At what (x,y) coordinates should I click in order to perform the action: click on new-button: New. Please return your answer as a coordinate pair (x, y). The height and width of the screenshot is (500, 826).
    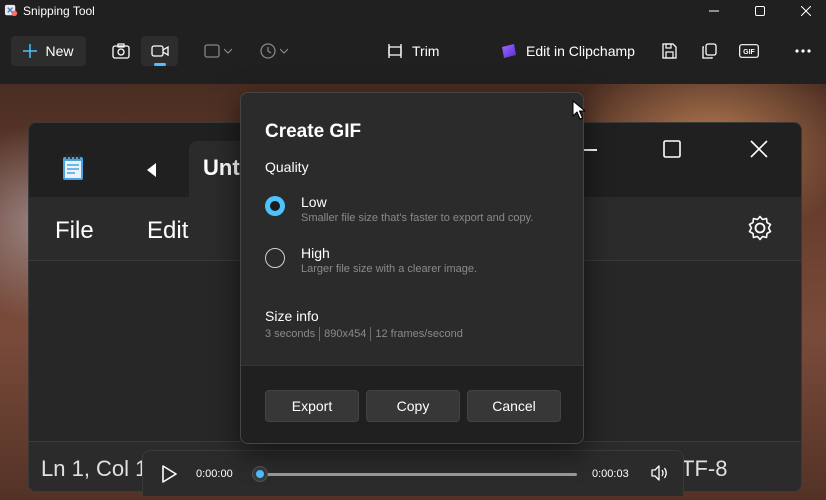
    Looking at the image, I should click on (48, 51).